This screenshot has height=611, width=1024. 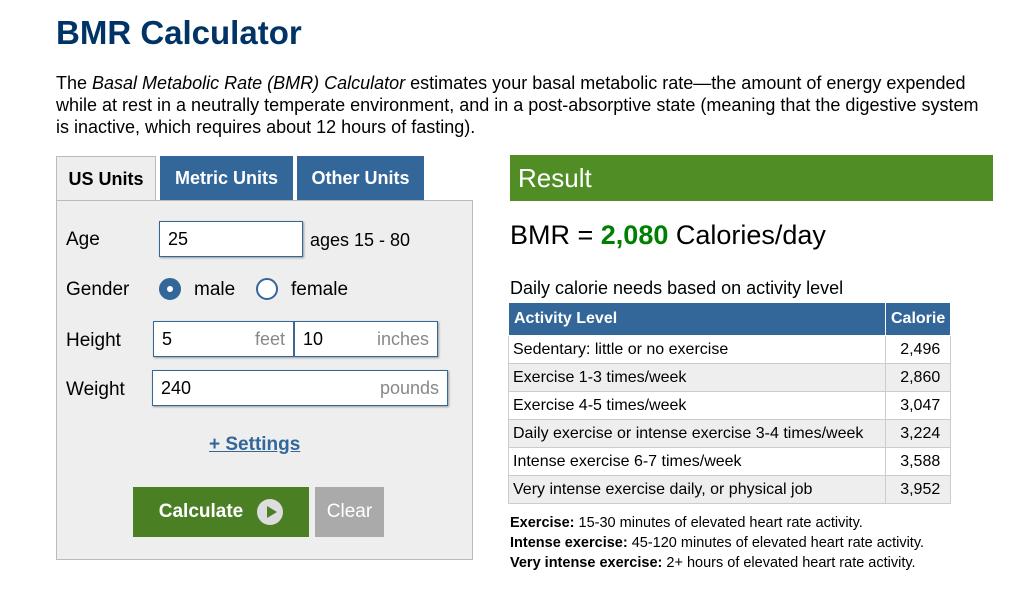 I want to click on result-header: Result, so click(x=751, y=178).